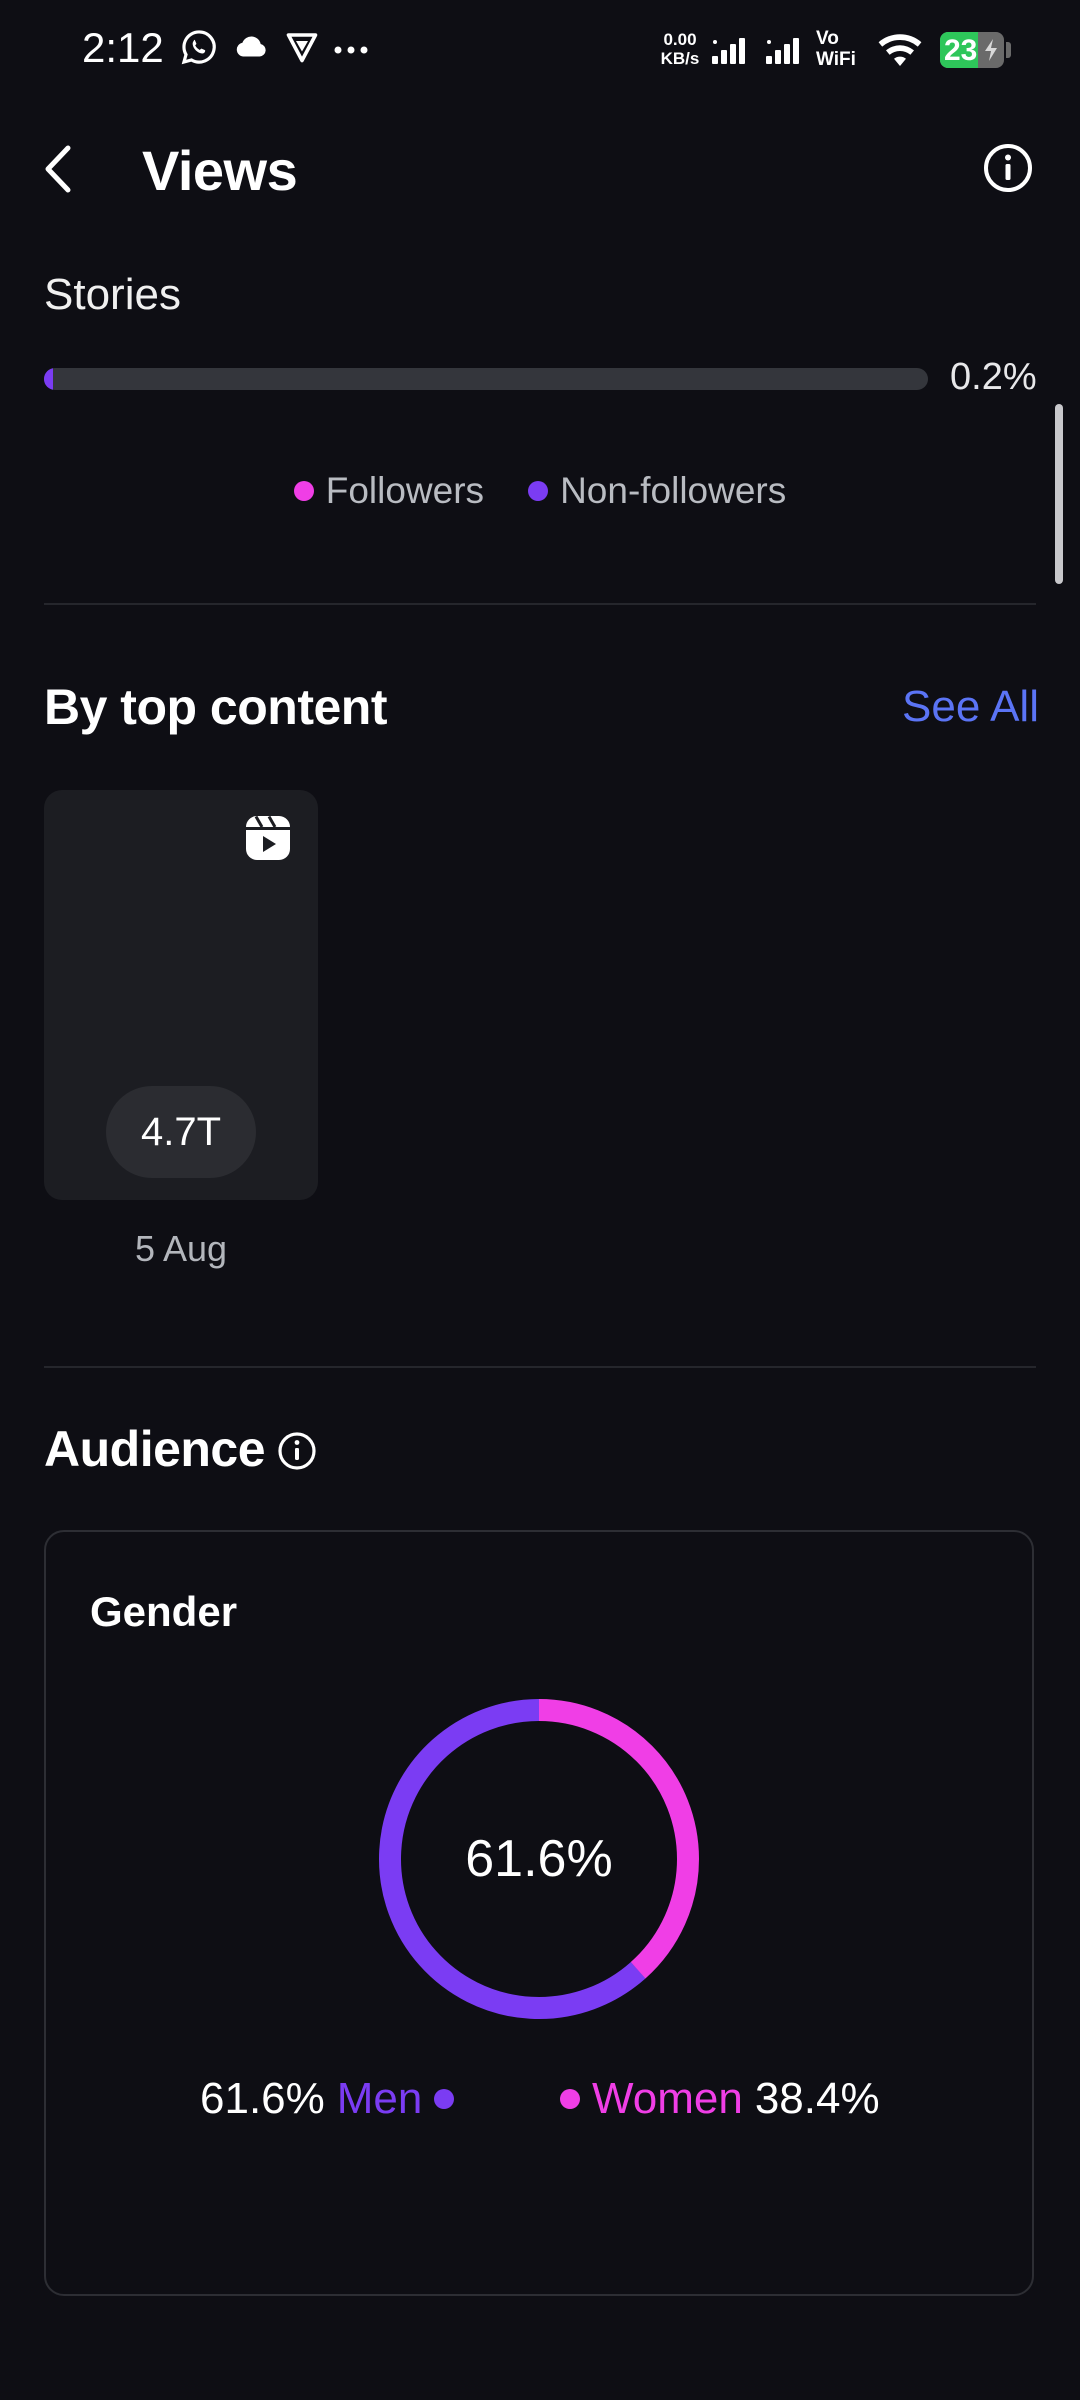  I want to click on net-speed-unit: KB/s, so click(680, 58).